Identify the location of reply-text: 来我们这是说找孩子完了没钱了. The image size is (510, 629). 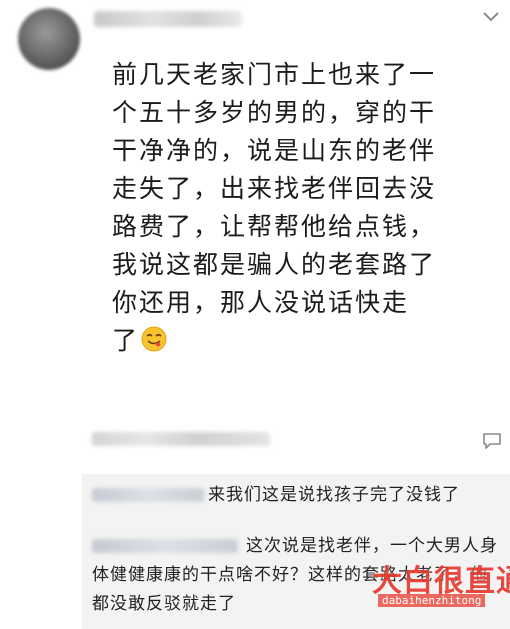
(334, 495).